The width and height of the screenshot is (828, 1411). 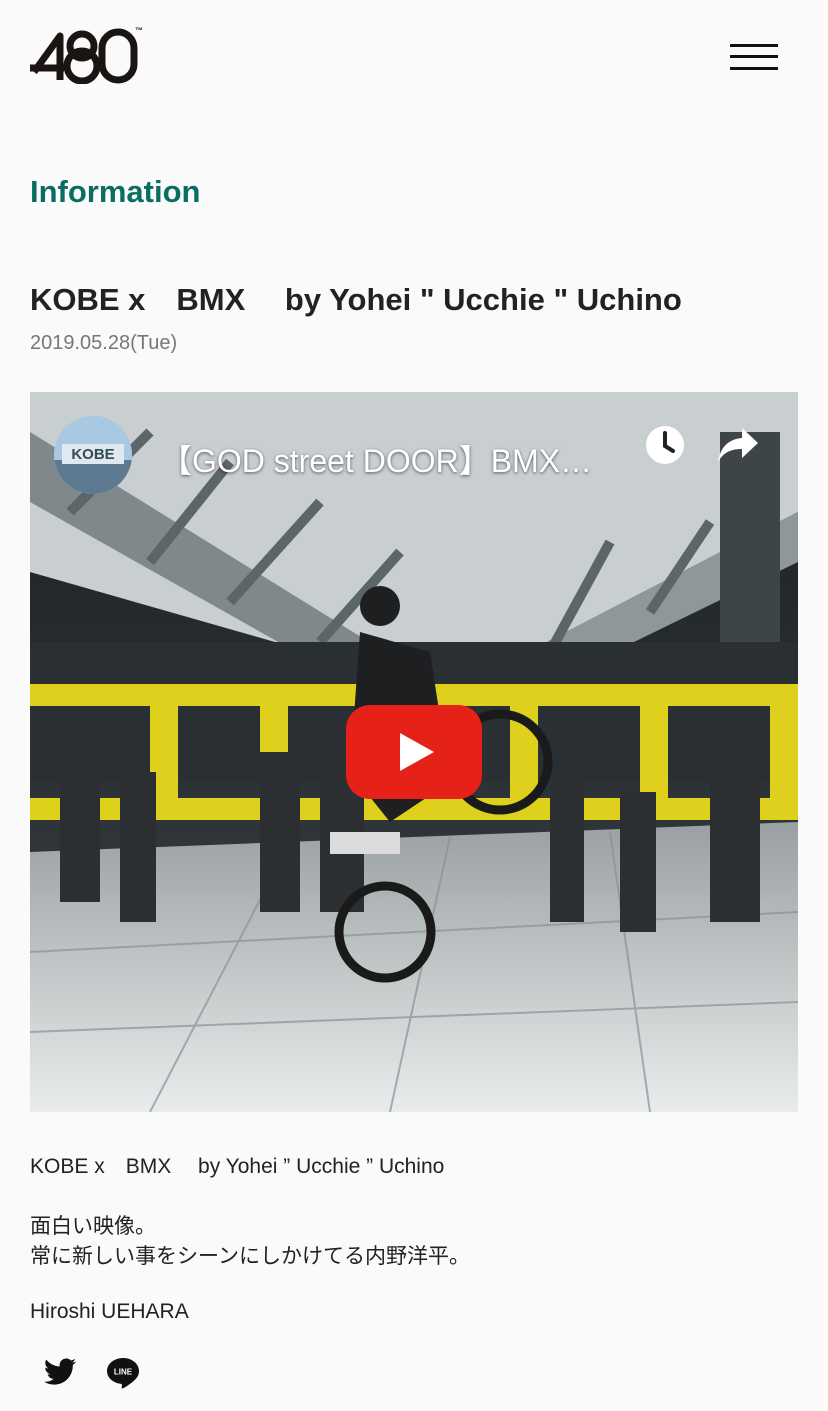 What do you see at coordinates (93, 1226) in the screenshot?
I see `body-text-line: 面白い映像。` at bounding box center [93, 1226].